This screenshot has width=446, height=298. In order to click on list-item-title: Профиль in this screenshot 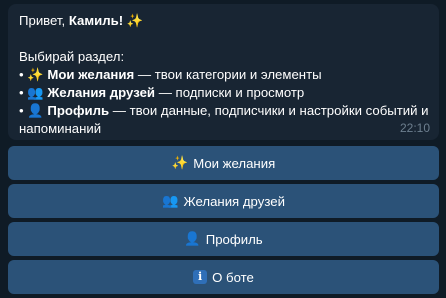, I will do `click(78, 110)`.